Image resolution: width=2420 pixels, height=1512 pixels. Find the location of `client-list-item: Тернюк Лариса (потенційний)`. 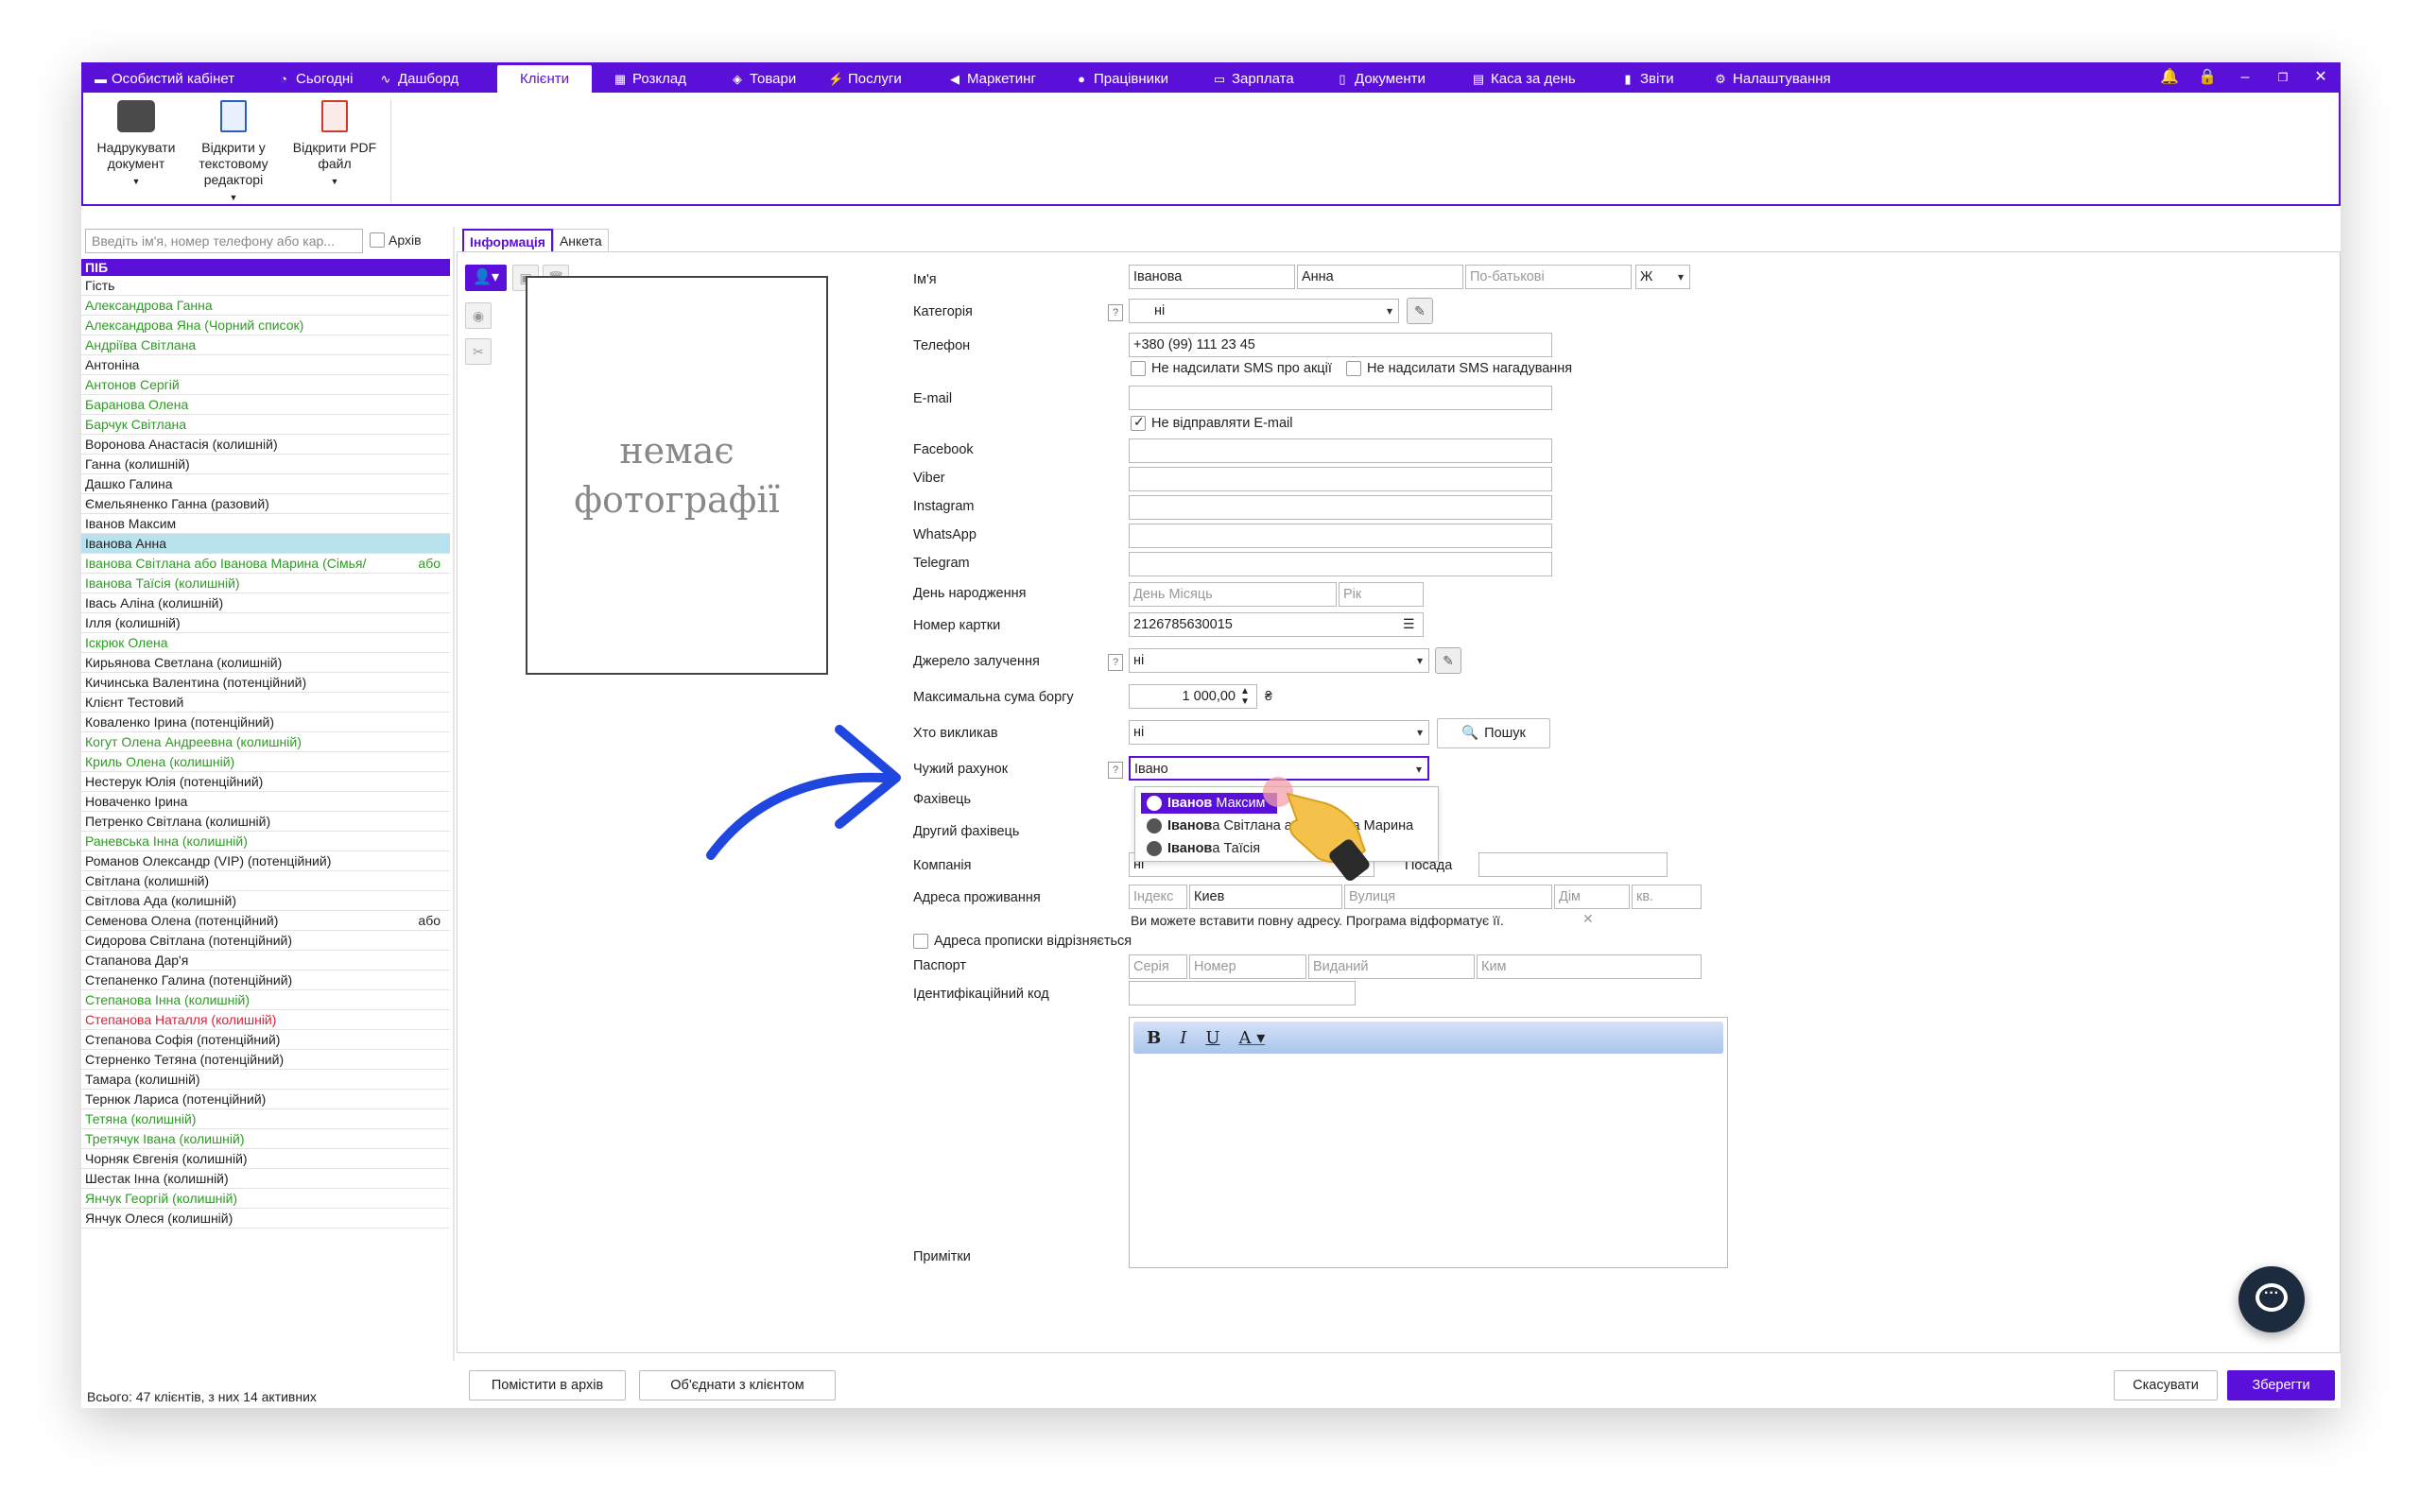

client-list-item: Тернюк Лариса (потенційний) is located at coordinates (265, 1099).